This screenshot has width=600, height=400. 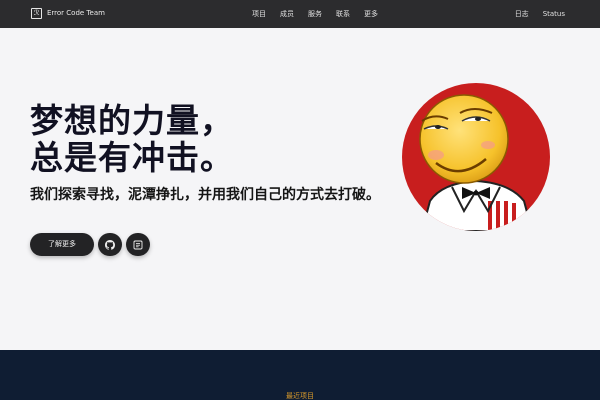 I want to click on hero-headline: 梦想的力量， 总是有冲击。, so click(x=132, y=139).